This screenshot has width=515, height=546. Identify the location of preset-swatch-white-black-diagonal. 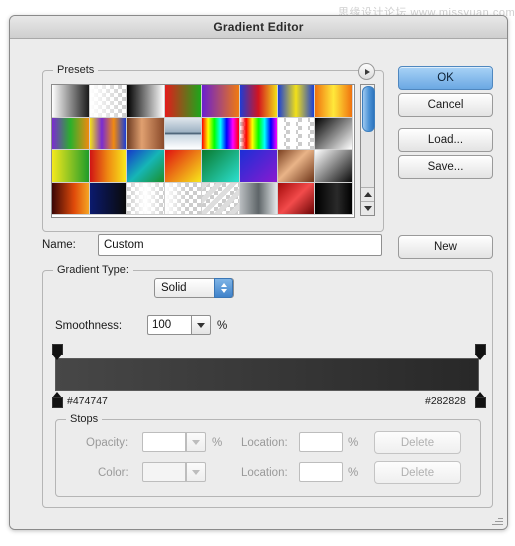
(334, 166).